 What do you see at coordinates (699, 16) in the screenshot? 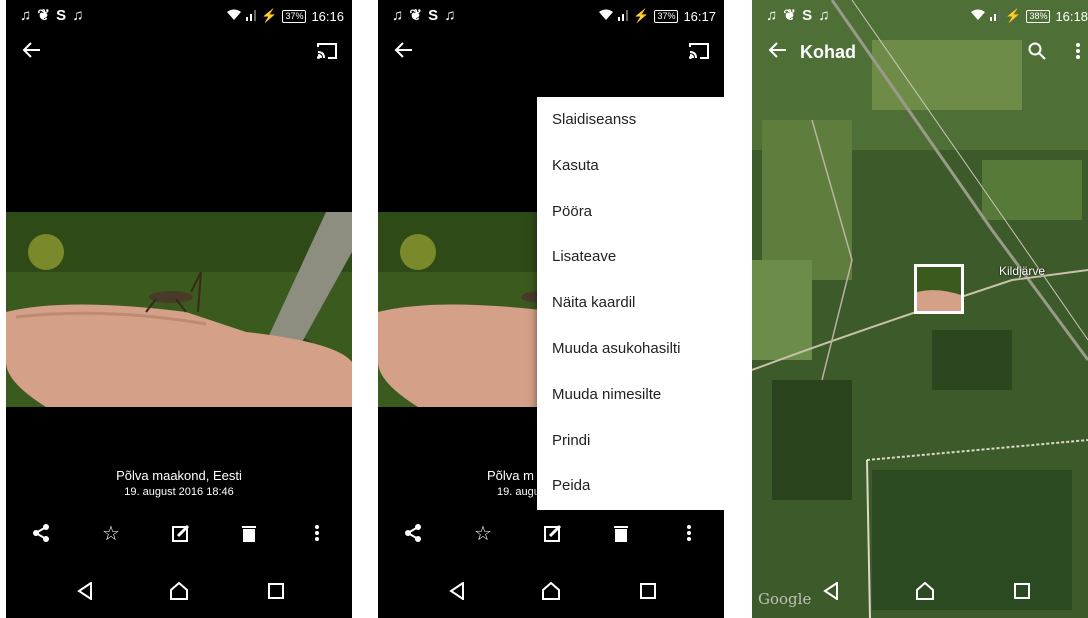
I see `status-time: 16:17` at bounding box center [699, 16].